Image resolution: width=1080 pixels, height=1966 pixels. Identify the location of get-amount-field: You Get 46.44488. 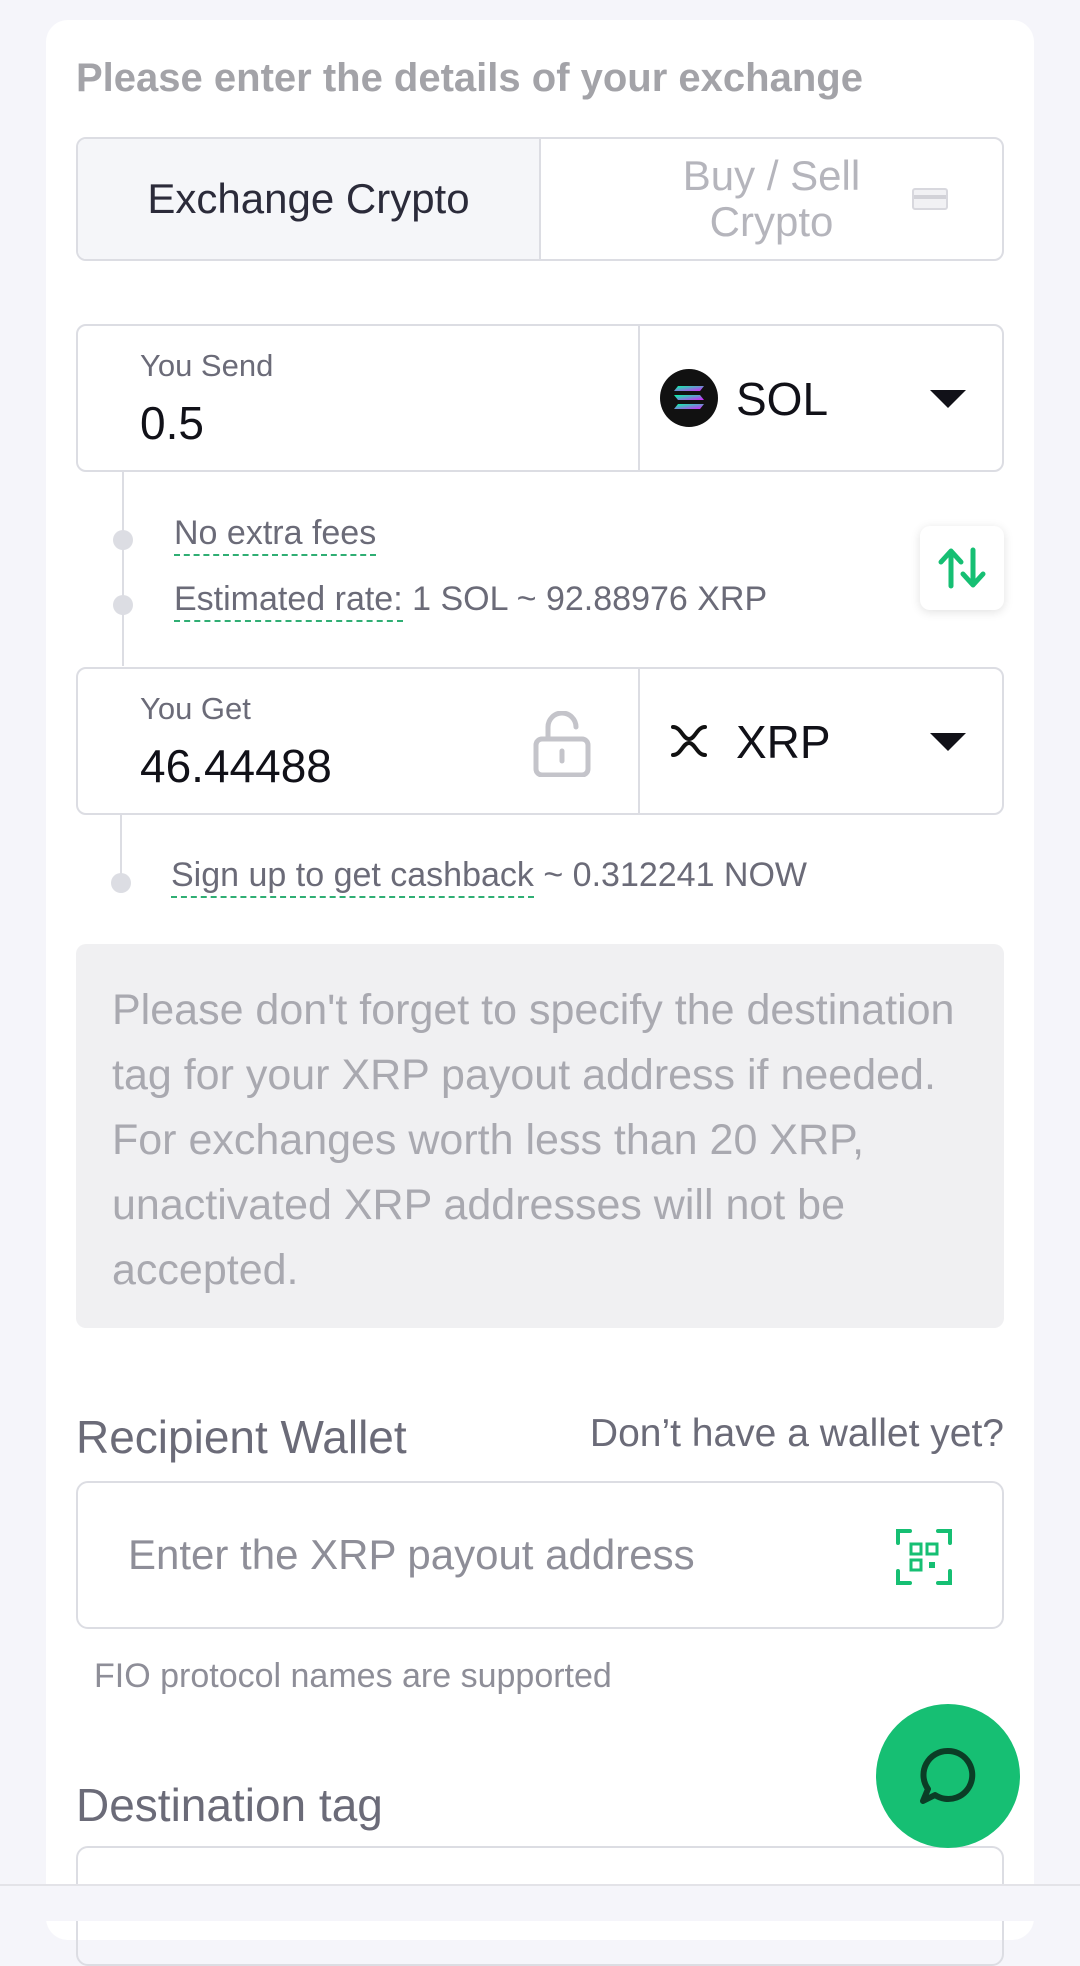
(359, 741).